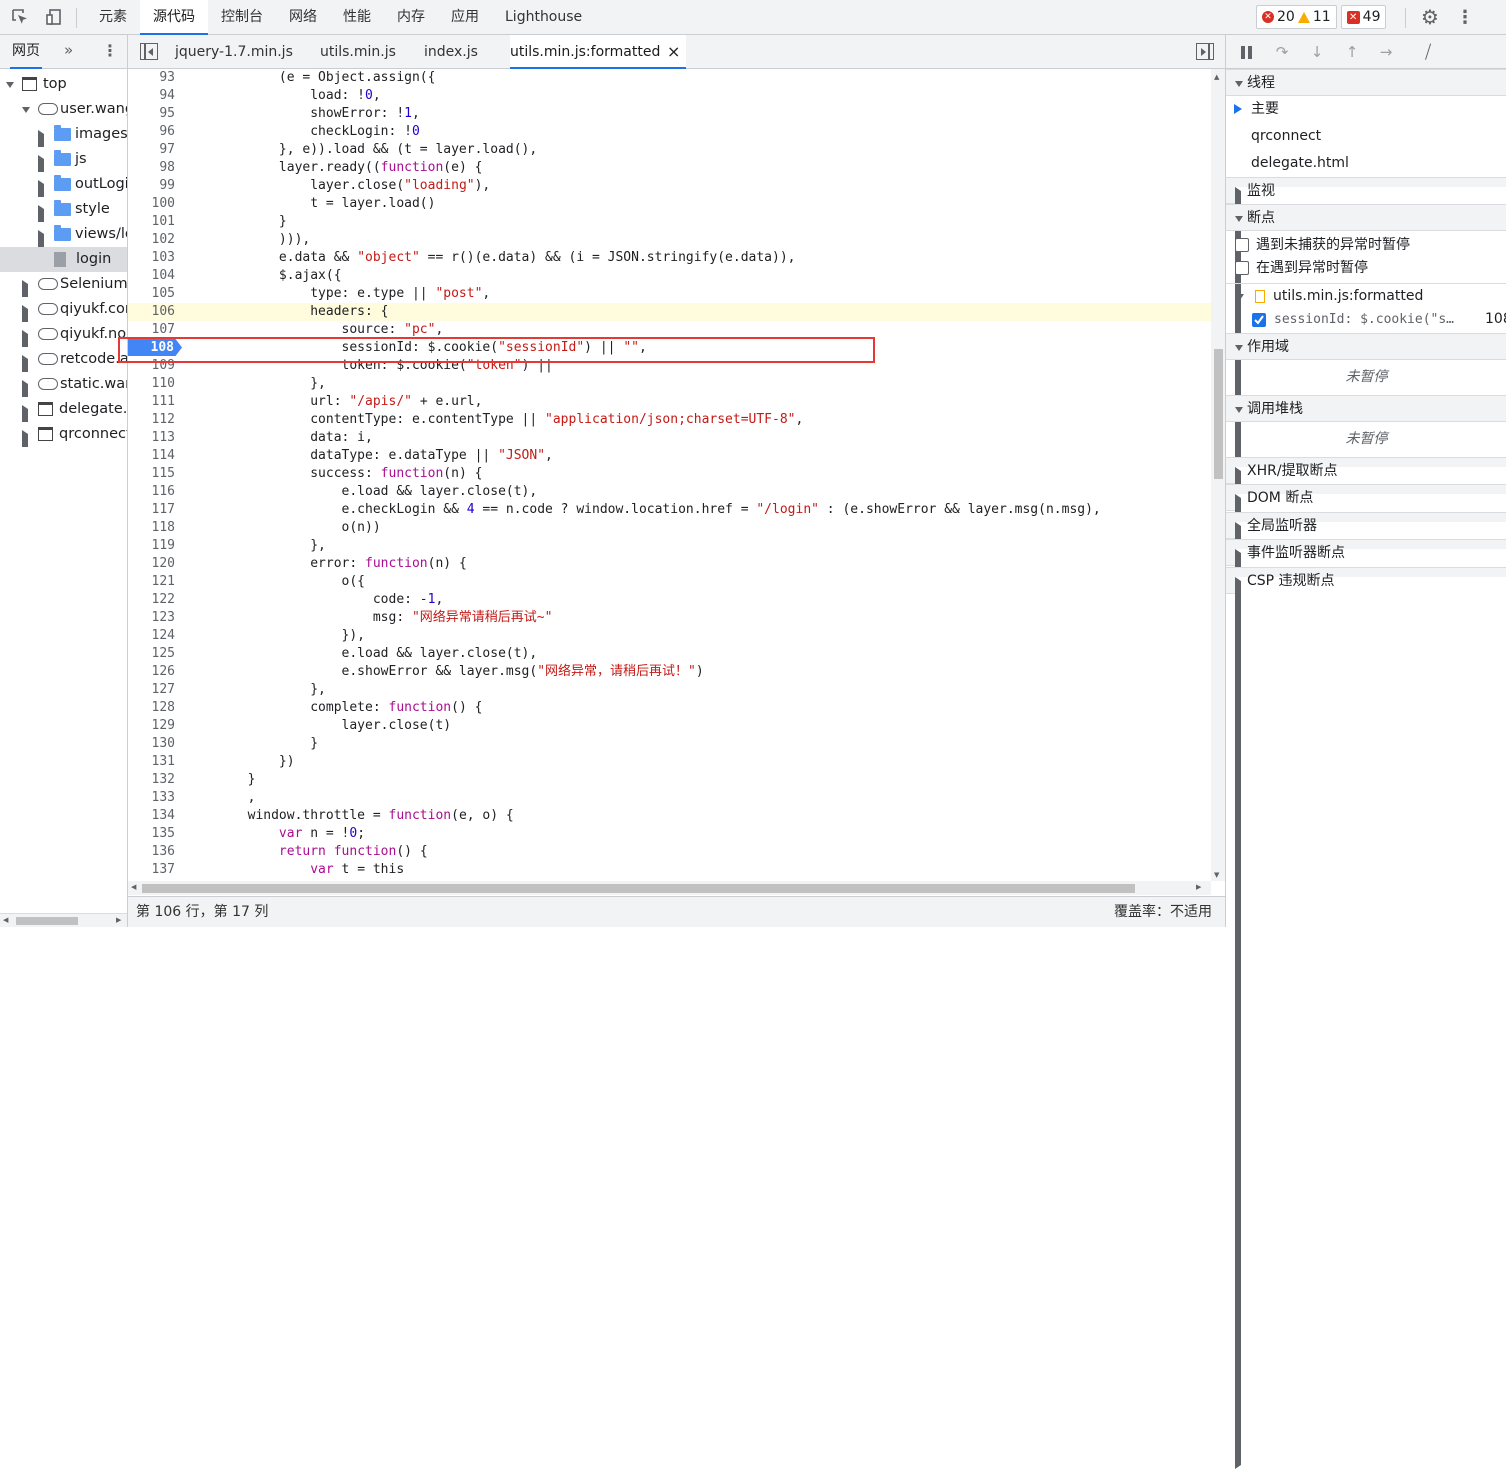 The width and height of the screenshot is (1506, 1469). Describe the element at coordinates (669, 96) in the screenshot. I see `code-line: 94 load: !0,` at that location.